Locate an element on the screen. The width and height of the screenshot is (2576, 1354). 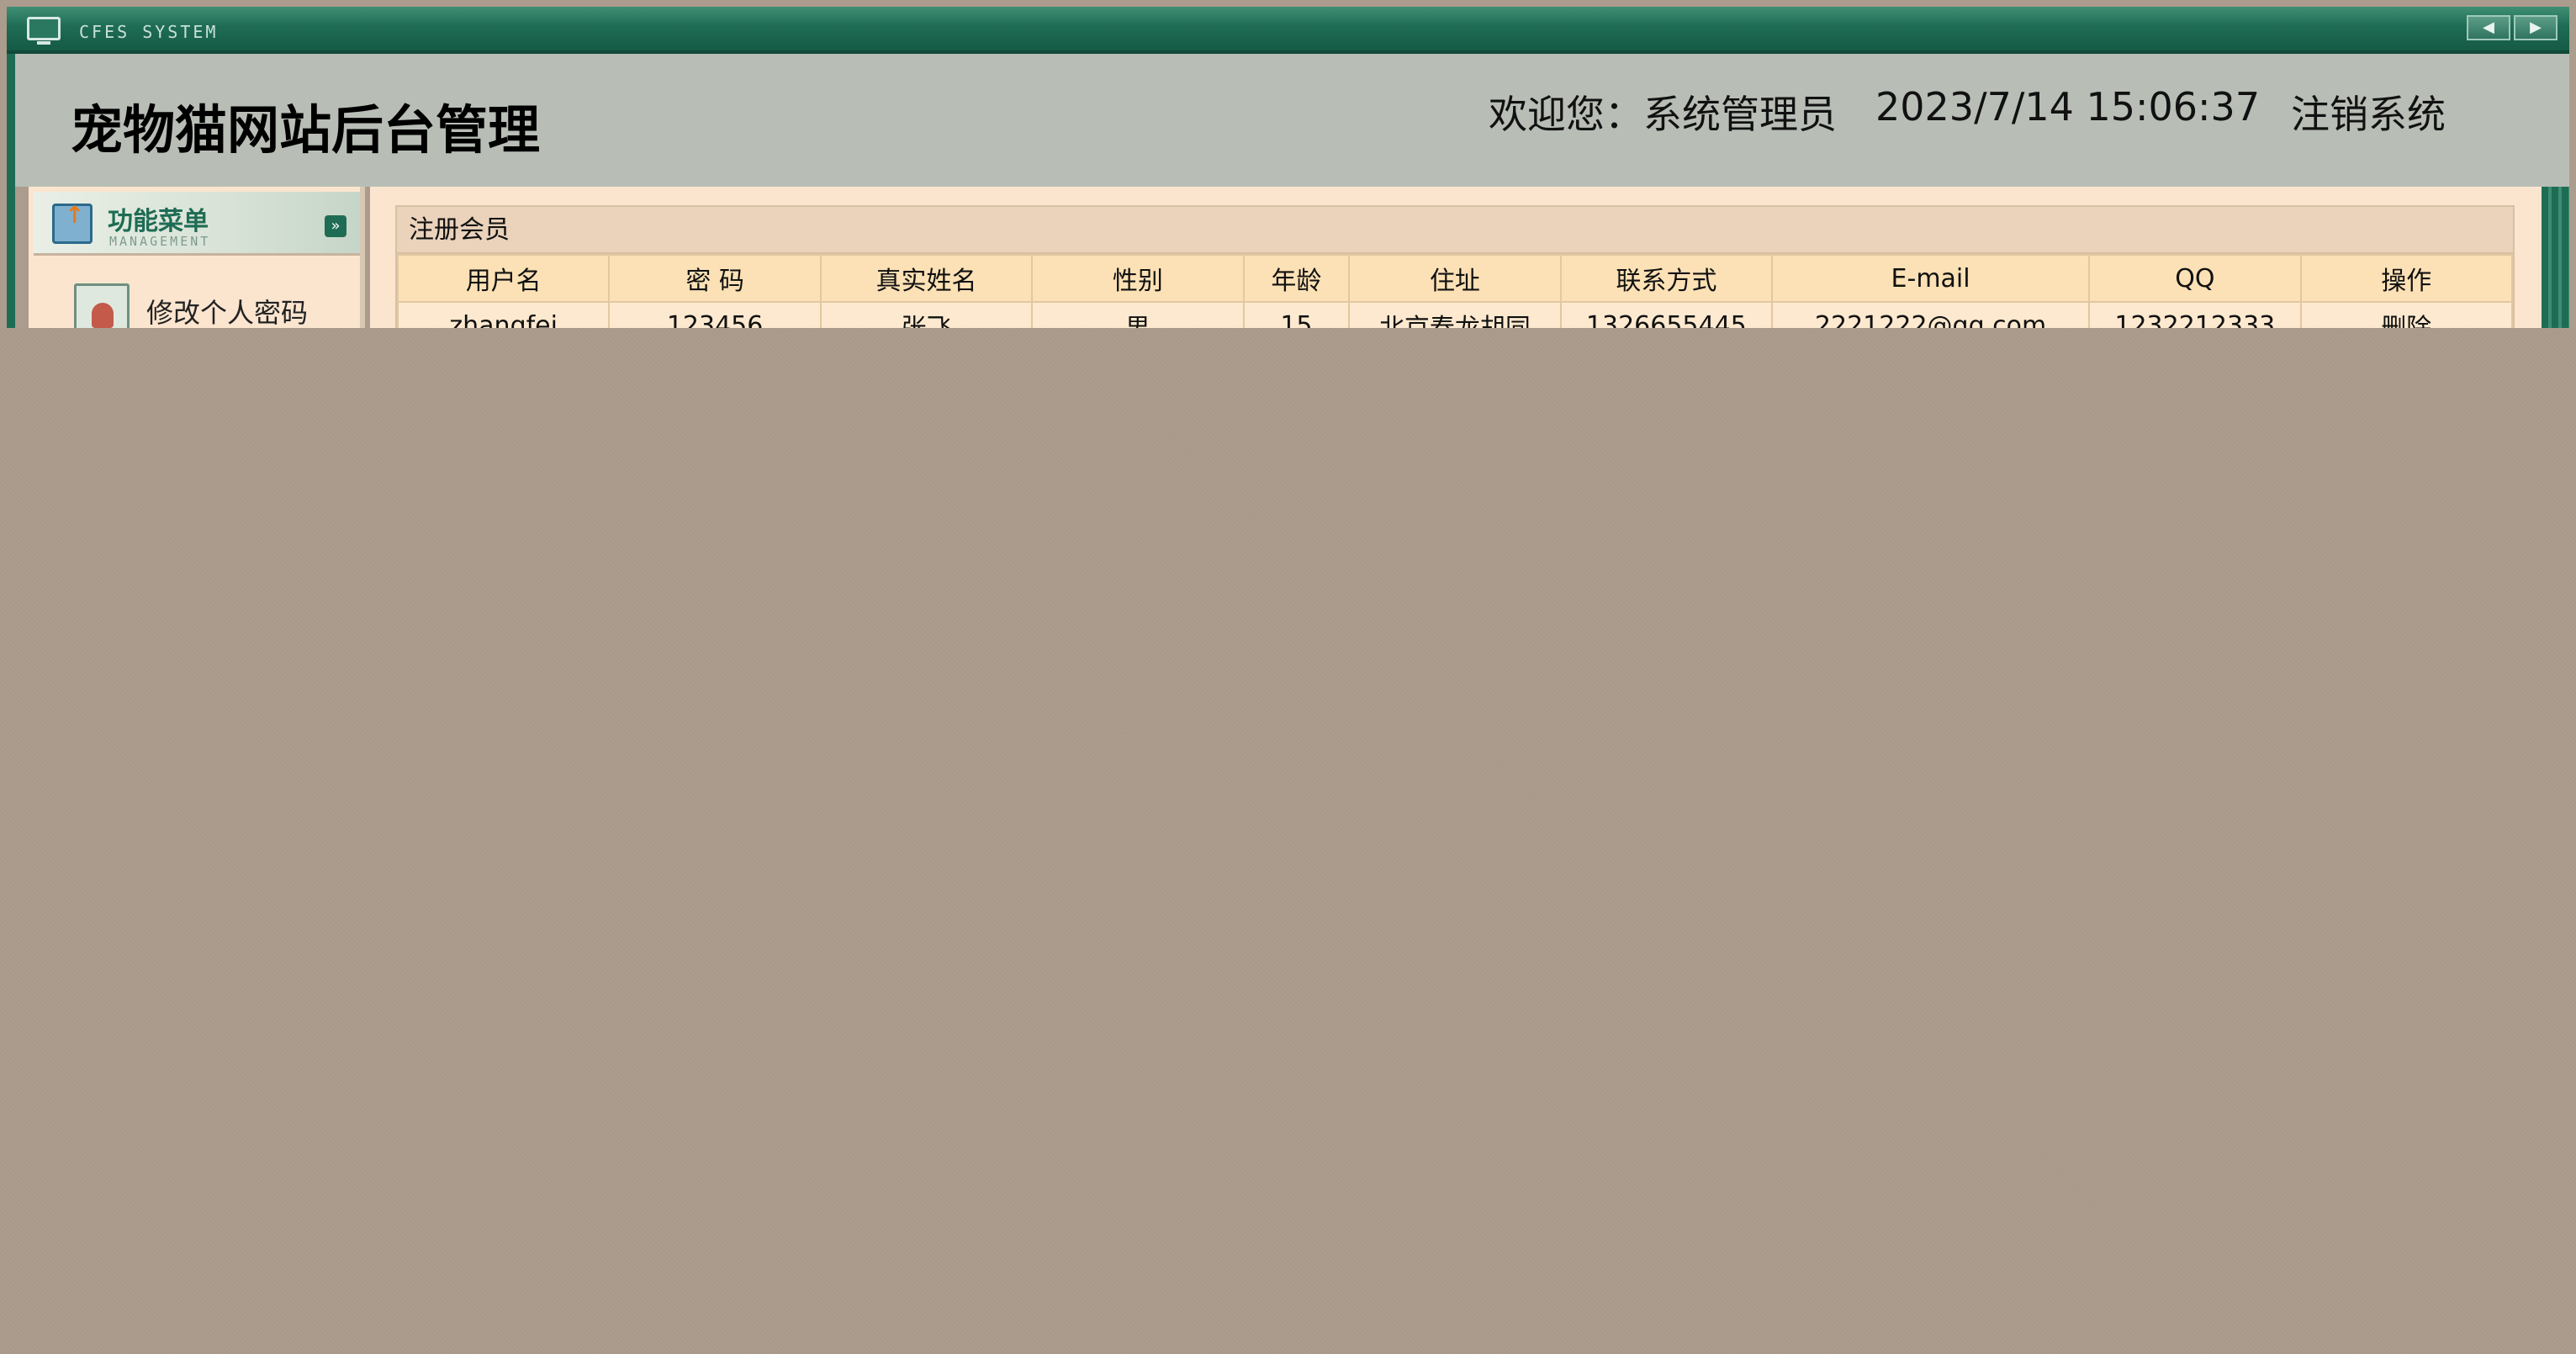
logout-link: 注销系统 is located at coordinates (2368, 112).